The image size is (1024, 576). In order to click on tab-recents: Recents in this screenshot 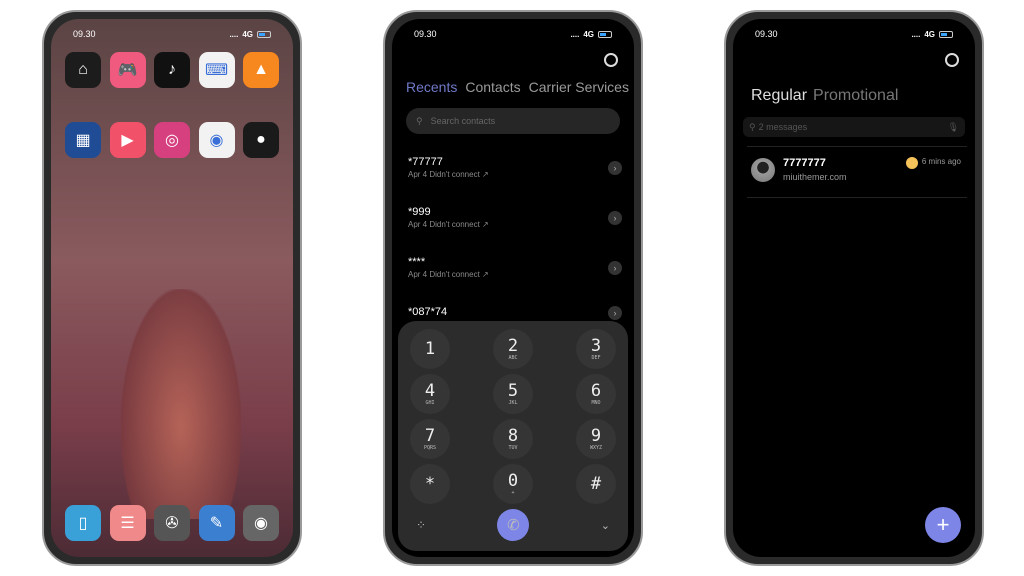, I will do `click(431, 87)`.